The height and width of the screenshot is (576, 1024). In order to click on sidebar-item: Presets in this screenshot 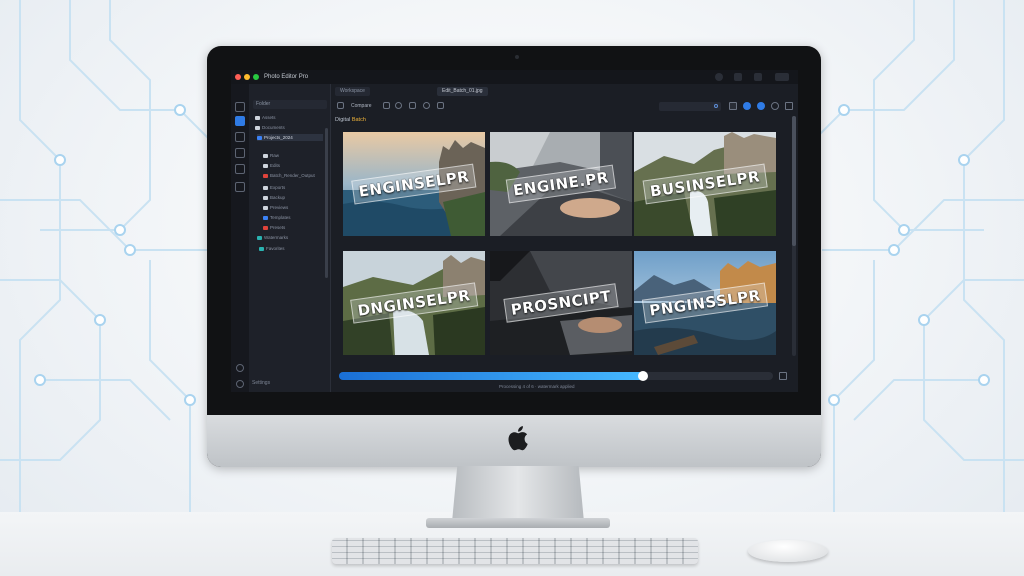, I will do `click(274, 227)`.